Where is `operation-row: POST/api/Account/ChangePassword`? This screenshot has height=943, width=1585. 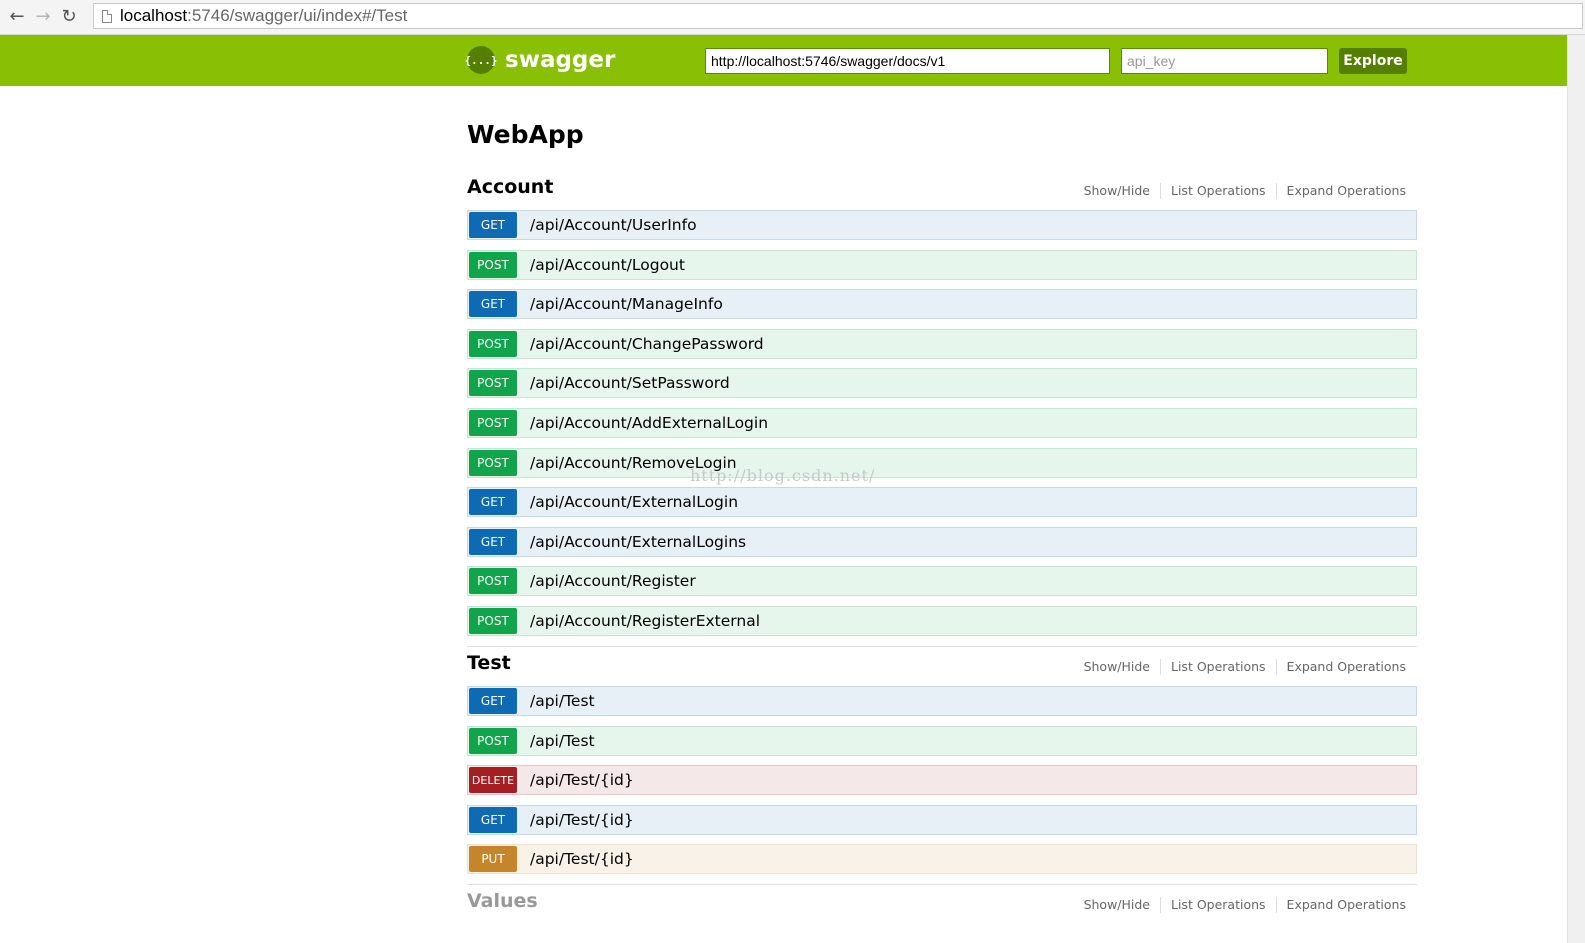
operation-row: POST/api/Account/ChangePassword is located at coordinates (942, 343).